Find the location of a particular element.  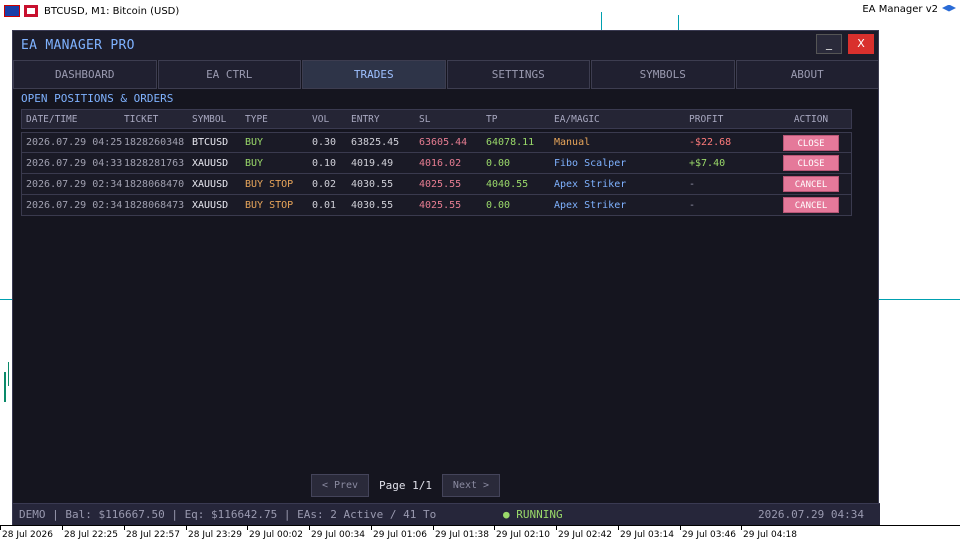

time-tick-label: 29 Jul 02:42 is located at coordinates (585, 535).